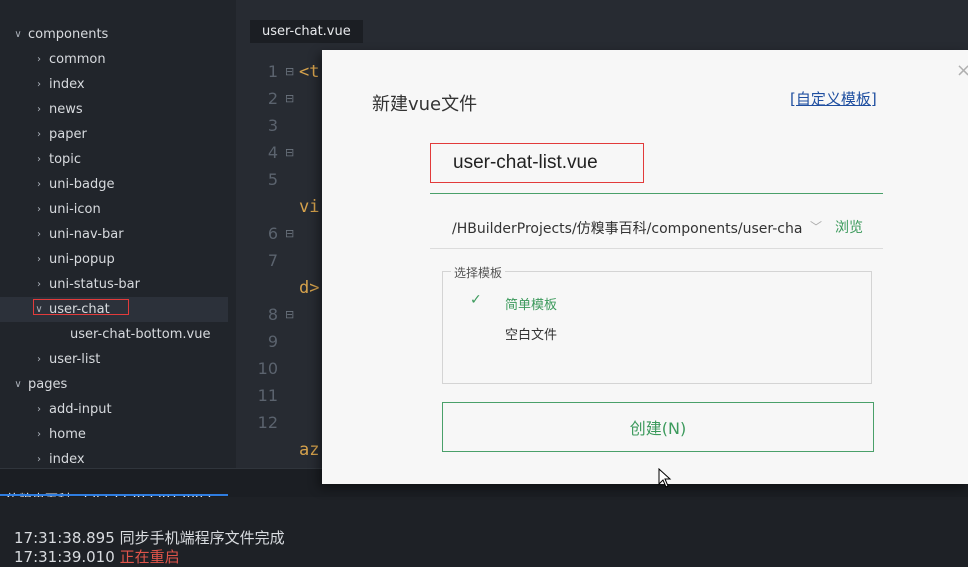  I want to click on log-line: 17:31:39.010 正在重启, so click(97, 556).